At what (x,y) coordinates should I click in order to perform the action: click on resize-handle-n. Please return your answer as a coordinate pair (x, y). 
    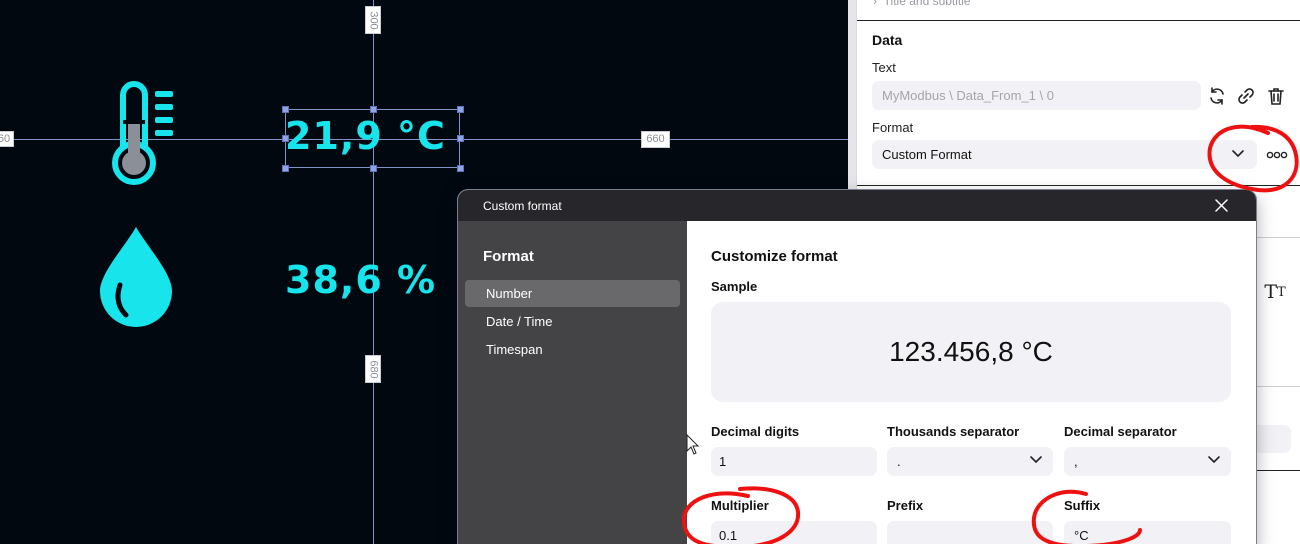
    Looking at the image, I should click on (373, 109).